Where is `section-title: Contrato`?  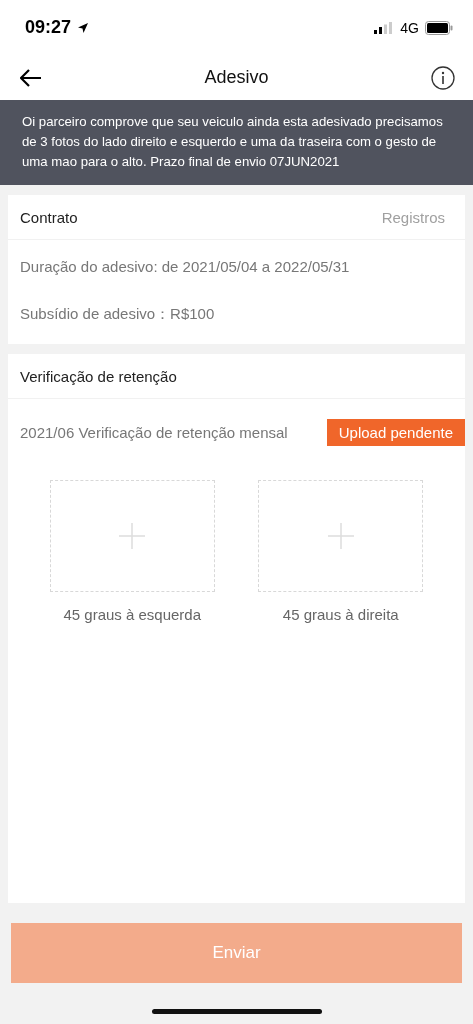 section-title: Contrato is located at coordinates (49, 217).